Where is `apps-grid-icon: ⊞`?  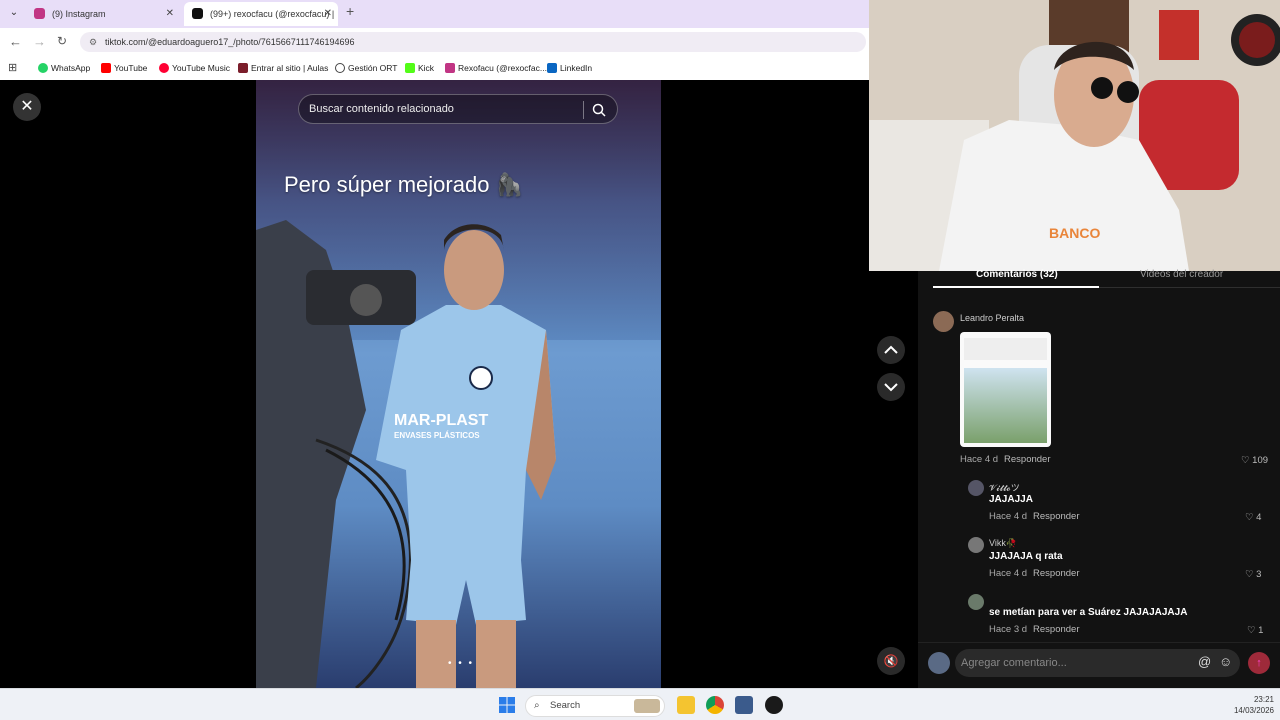
apps-grid-icon: ⊞ is located at coordinates (12, 67).